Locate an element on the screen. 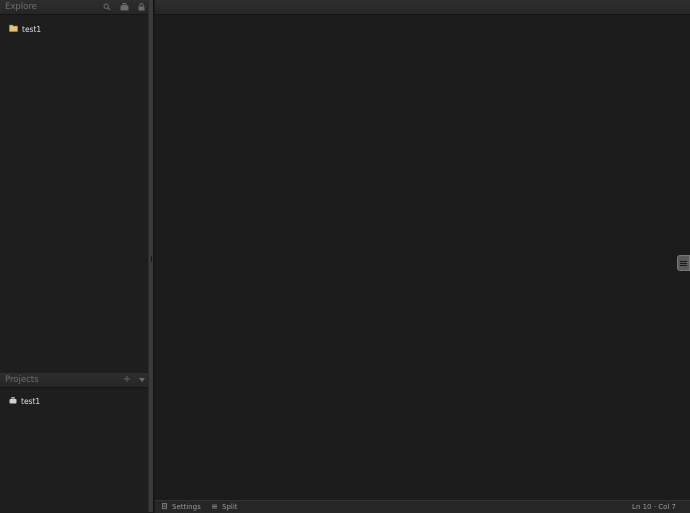 Image resolution: width=690 pixels, height=513 pixels. explore-item-test1: test1 is located at coordinates (25, 30).